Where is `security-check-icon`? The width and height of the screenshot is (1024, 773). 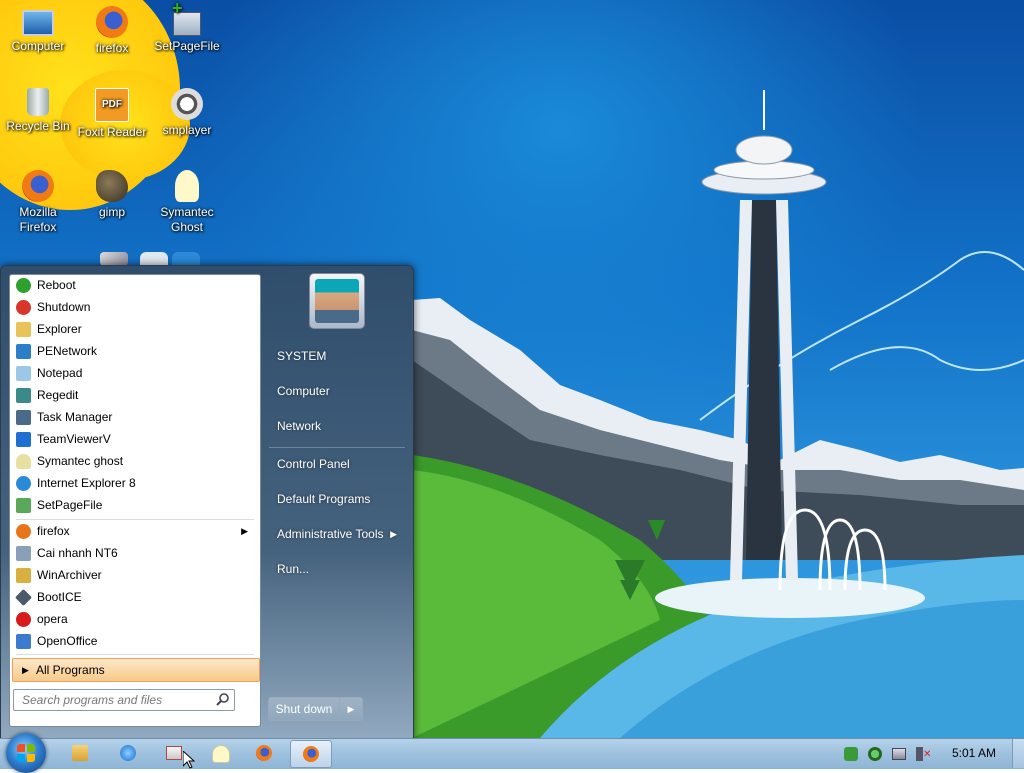
security-check-icon is located at coordinates (851, 754).